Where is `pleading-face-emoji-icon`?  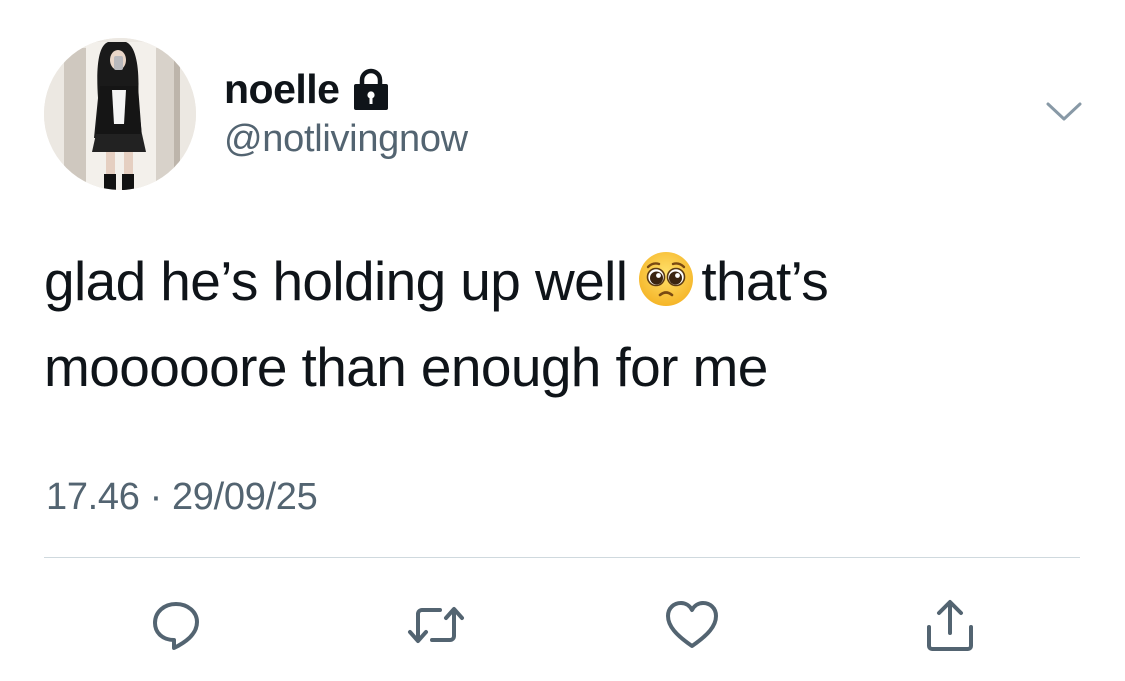 pleading-face-emoji-icon is located at coordinates (666, 276).